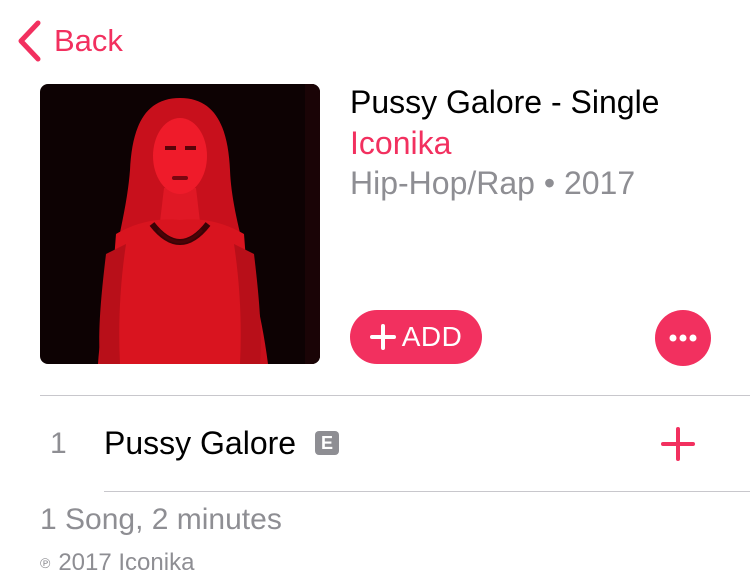 The height and width of the screenshot is (588, 750). I want to click on artist-link: Iconika, so click(400, 143).